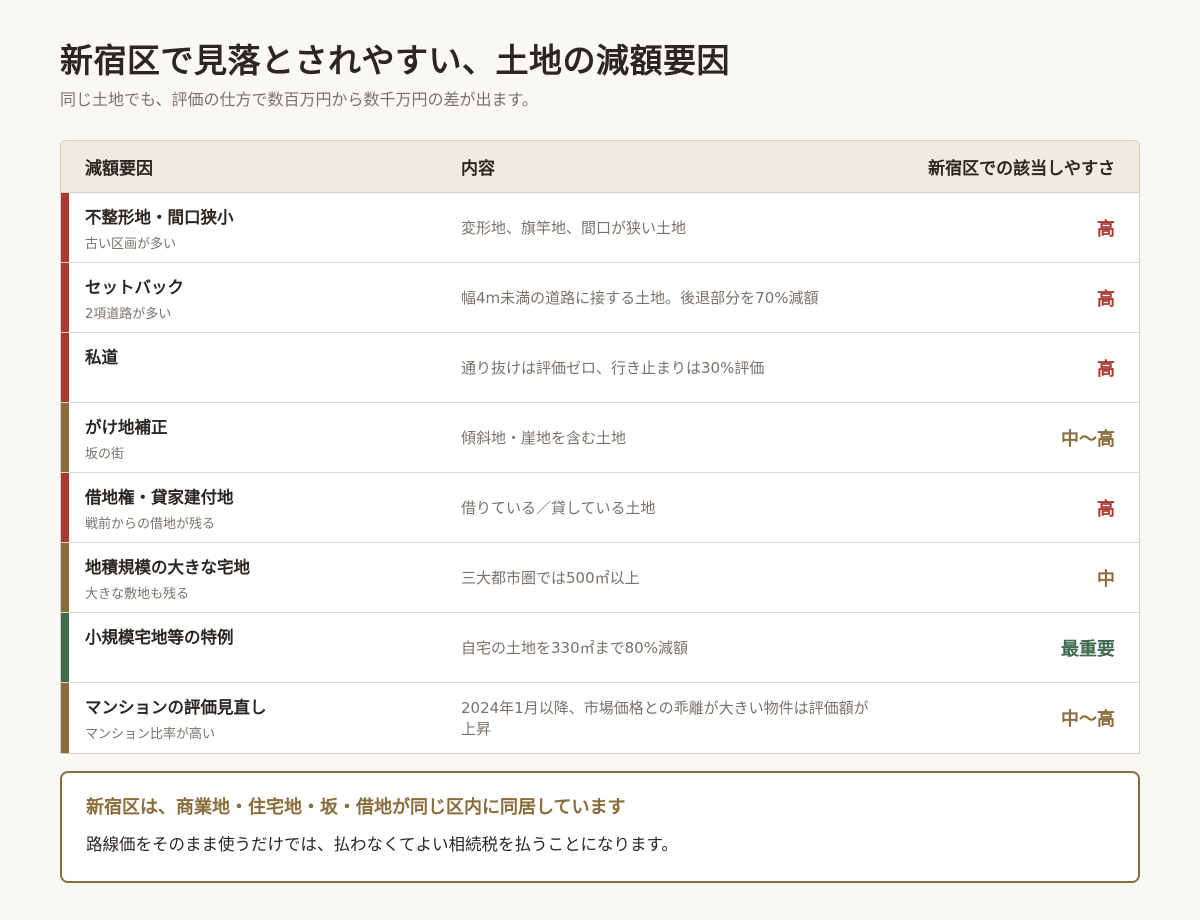 This screenshot has width=1200, height=920. I want to click on factor-note: マンション比率が高い, so click(150, 734).